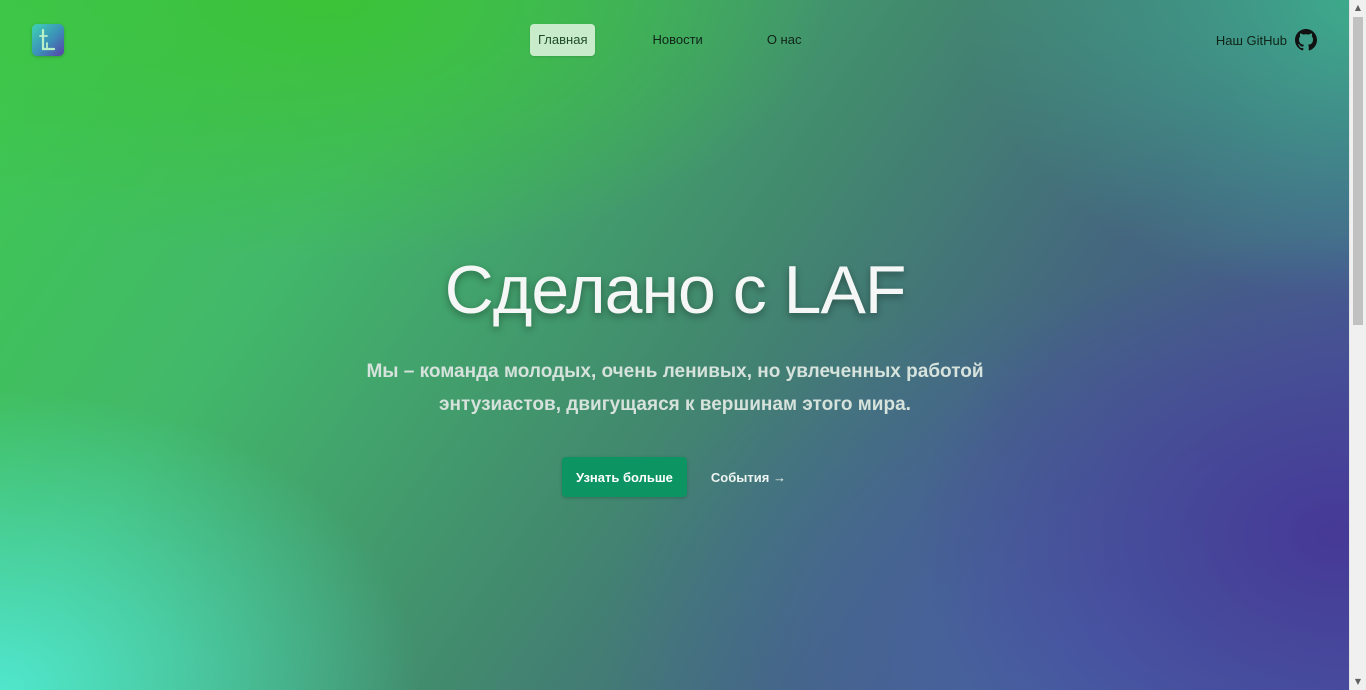 The height and width of the screenshot is (690, 1366). Describe the element at coordinates (563, 40) in the screenshot. I see `nav-item-home: Главная` at that location.